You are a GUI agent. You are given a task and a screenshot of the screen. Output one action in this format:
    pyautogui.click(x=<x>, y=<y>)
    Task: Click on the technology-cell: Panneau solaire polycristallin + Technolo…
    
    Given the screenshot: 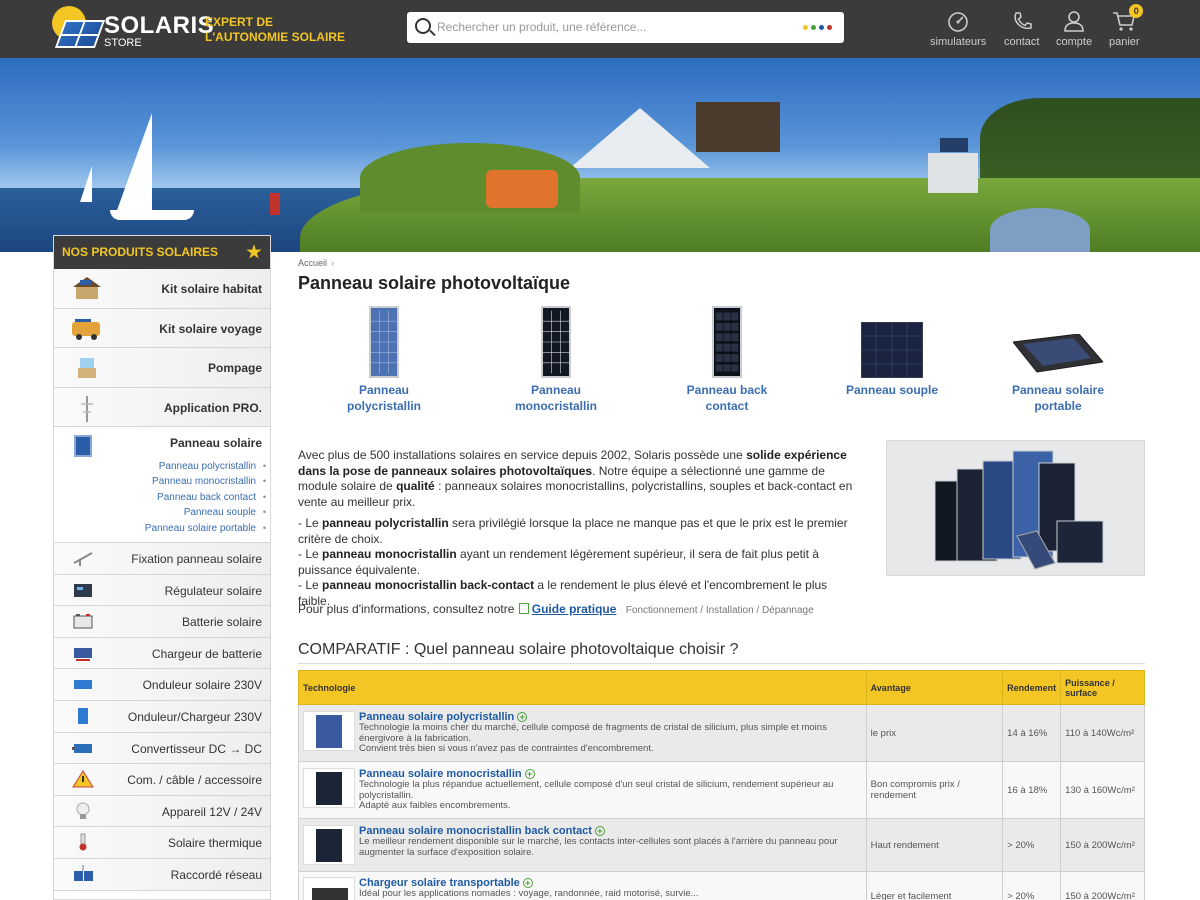 What is the action you would take?
    pyautogui.click(x=582, y=733)
    